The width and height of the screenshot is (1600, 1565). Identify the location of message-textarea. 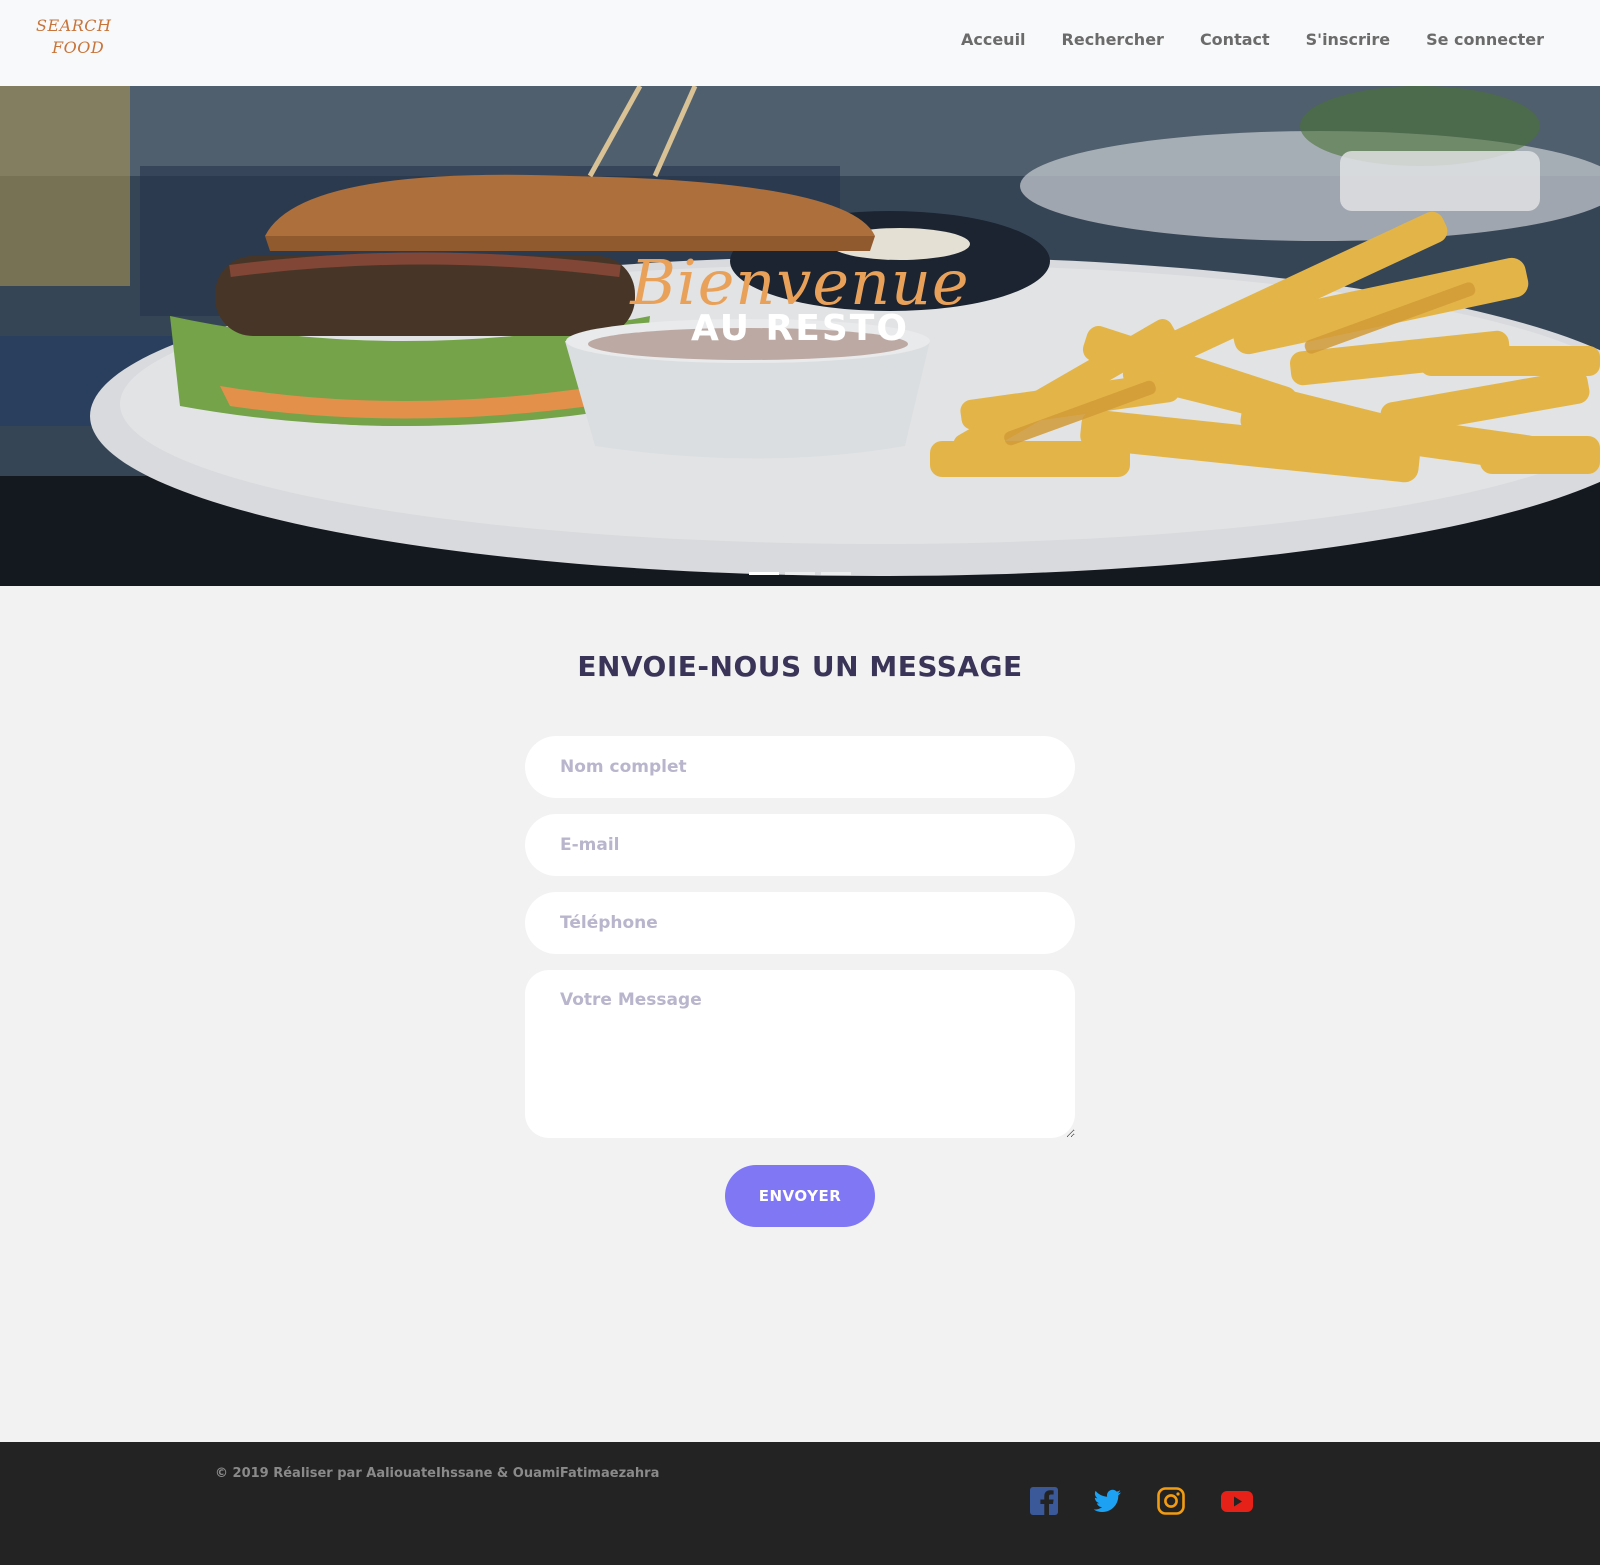
(800, 1054).